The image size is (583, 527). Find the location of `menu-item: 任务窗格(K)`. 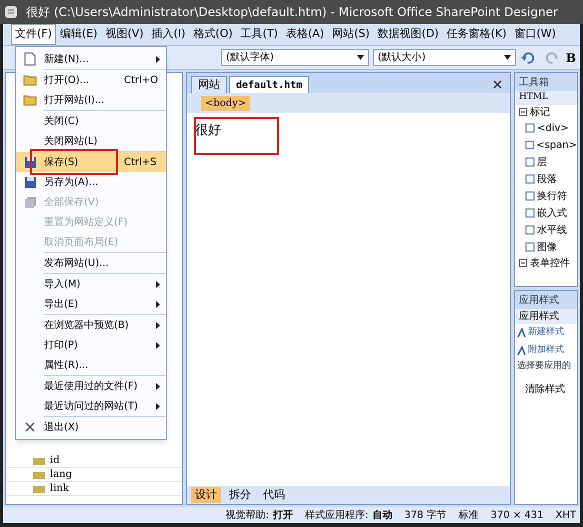

menu-item: 任务窗格(K) is located at coordinates (476, 34).